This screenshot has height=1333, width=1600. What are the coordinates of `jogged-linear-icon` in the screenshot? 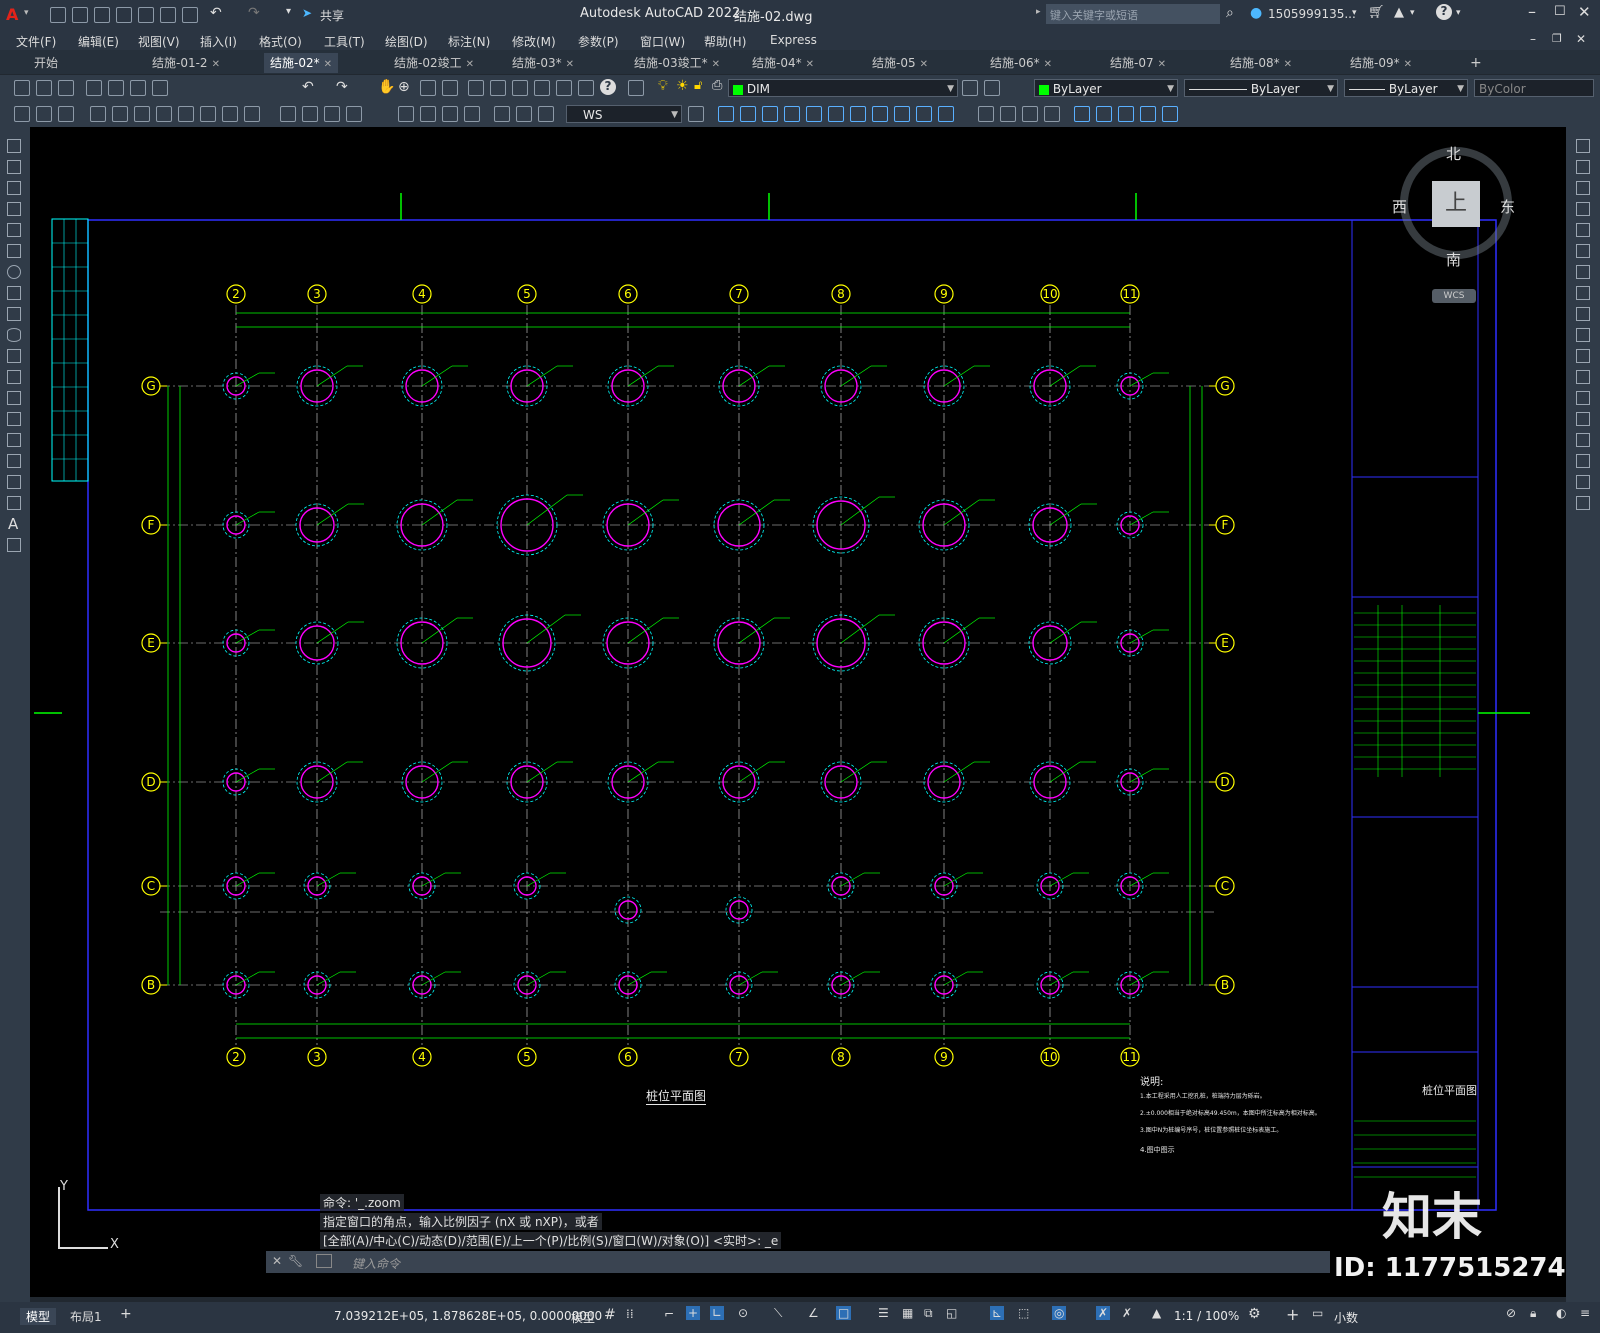 It's located at (428, 114).